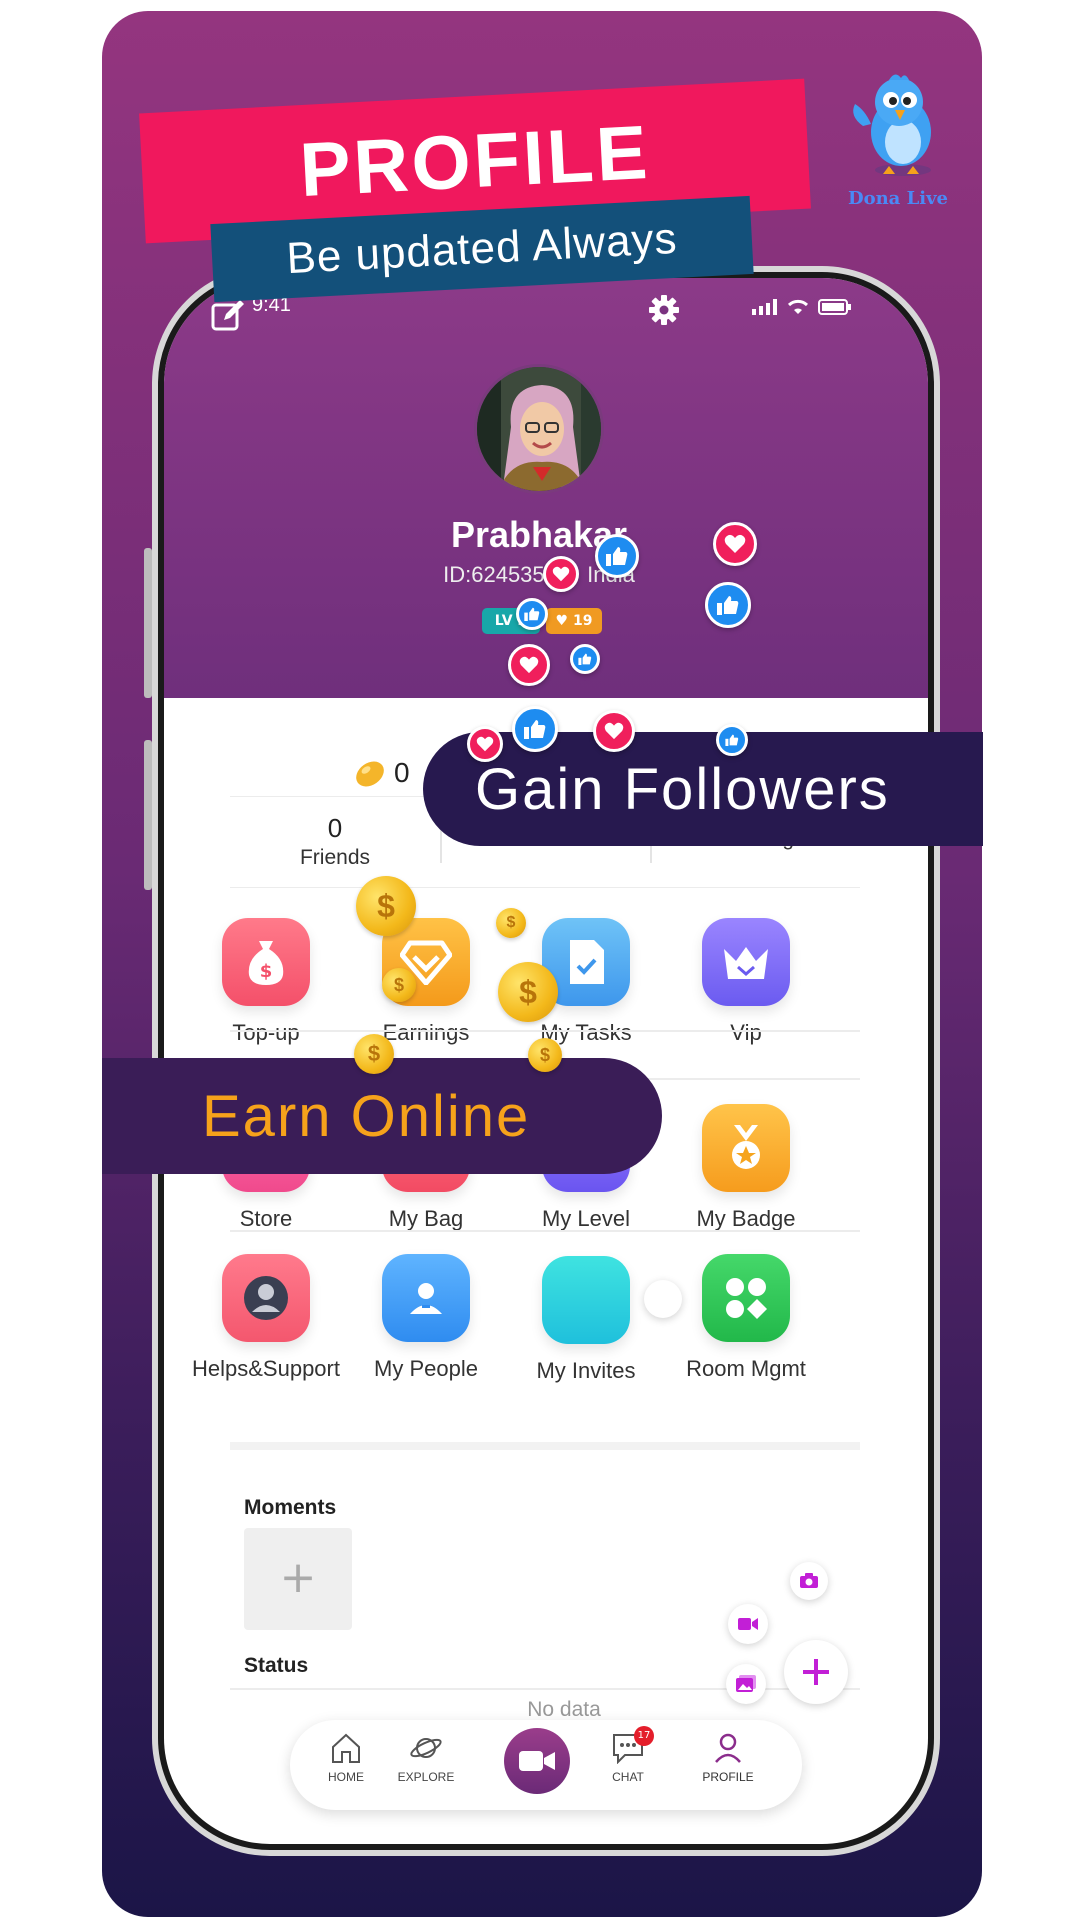  Describe the element at coordinates (545, 1031) in the screenshot. I see `grid-divider-extra` at that location.